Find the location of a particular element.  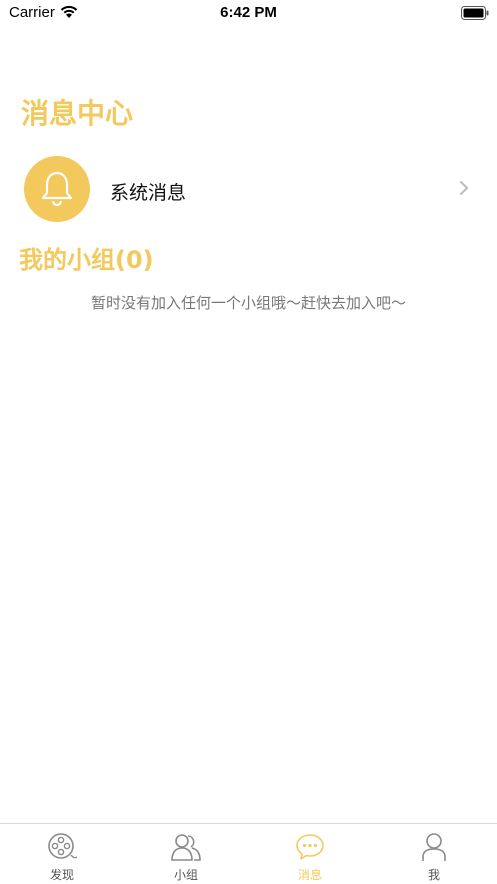

system-message-label: 系统消息 is located at coordinates (148, 193).